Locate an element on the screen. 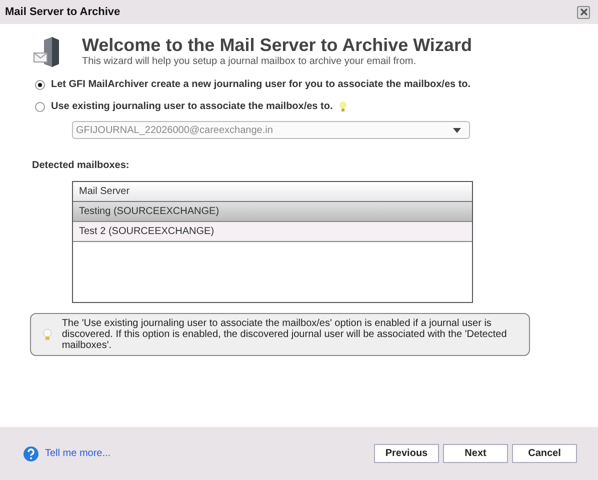  wizard-title: Welcome to the Mail Server to Archive Wizard is located at coordinates (277, 45).